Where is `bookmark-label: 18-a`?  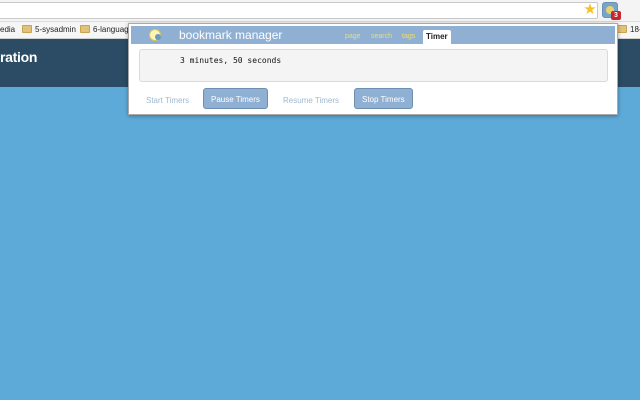
bookmark-label: 18-a is located at coordinates (635, 29).